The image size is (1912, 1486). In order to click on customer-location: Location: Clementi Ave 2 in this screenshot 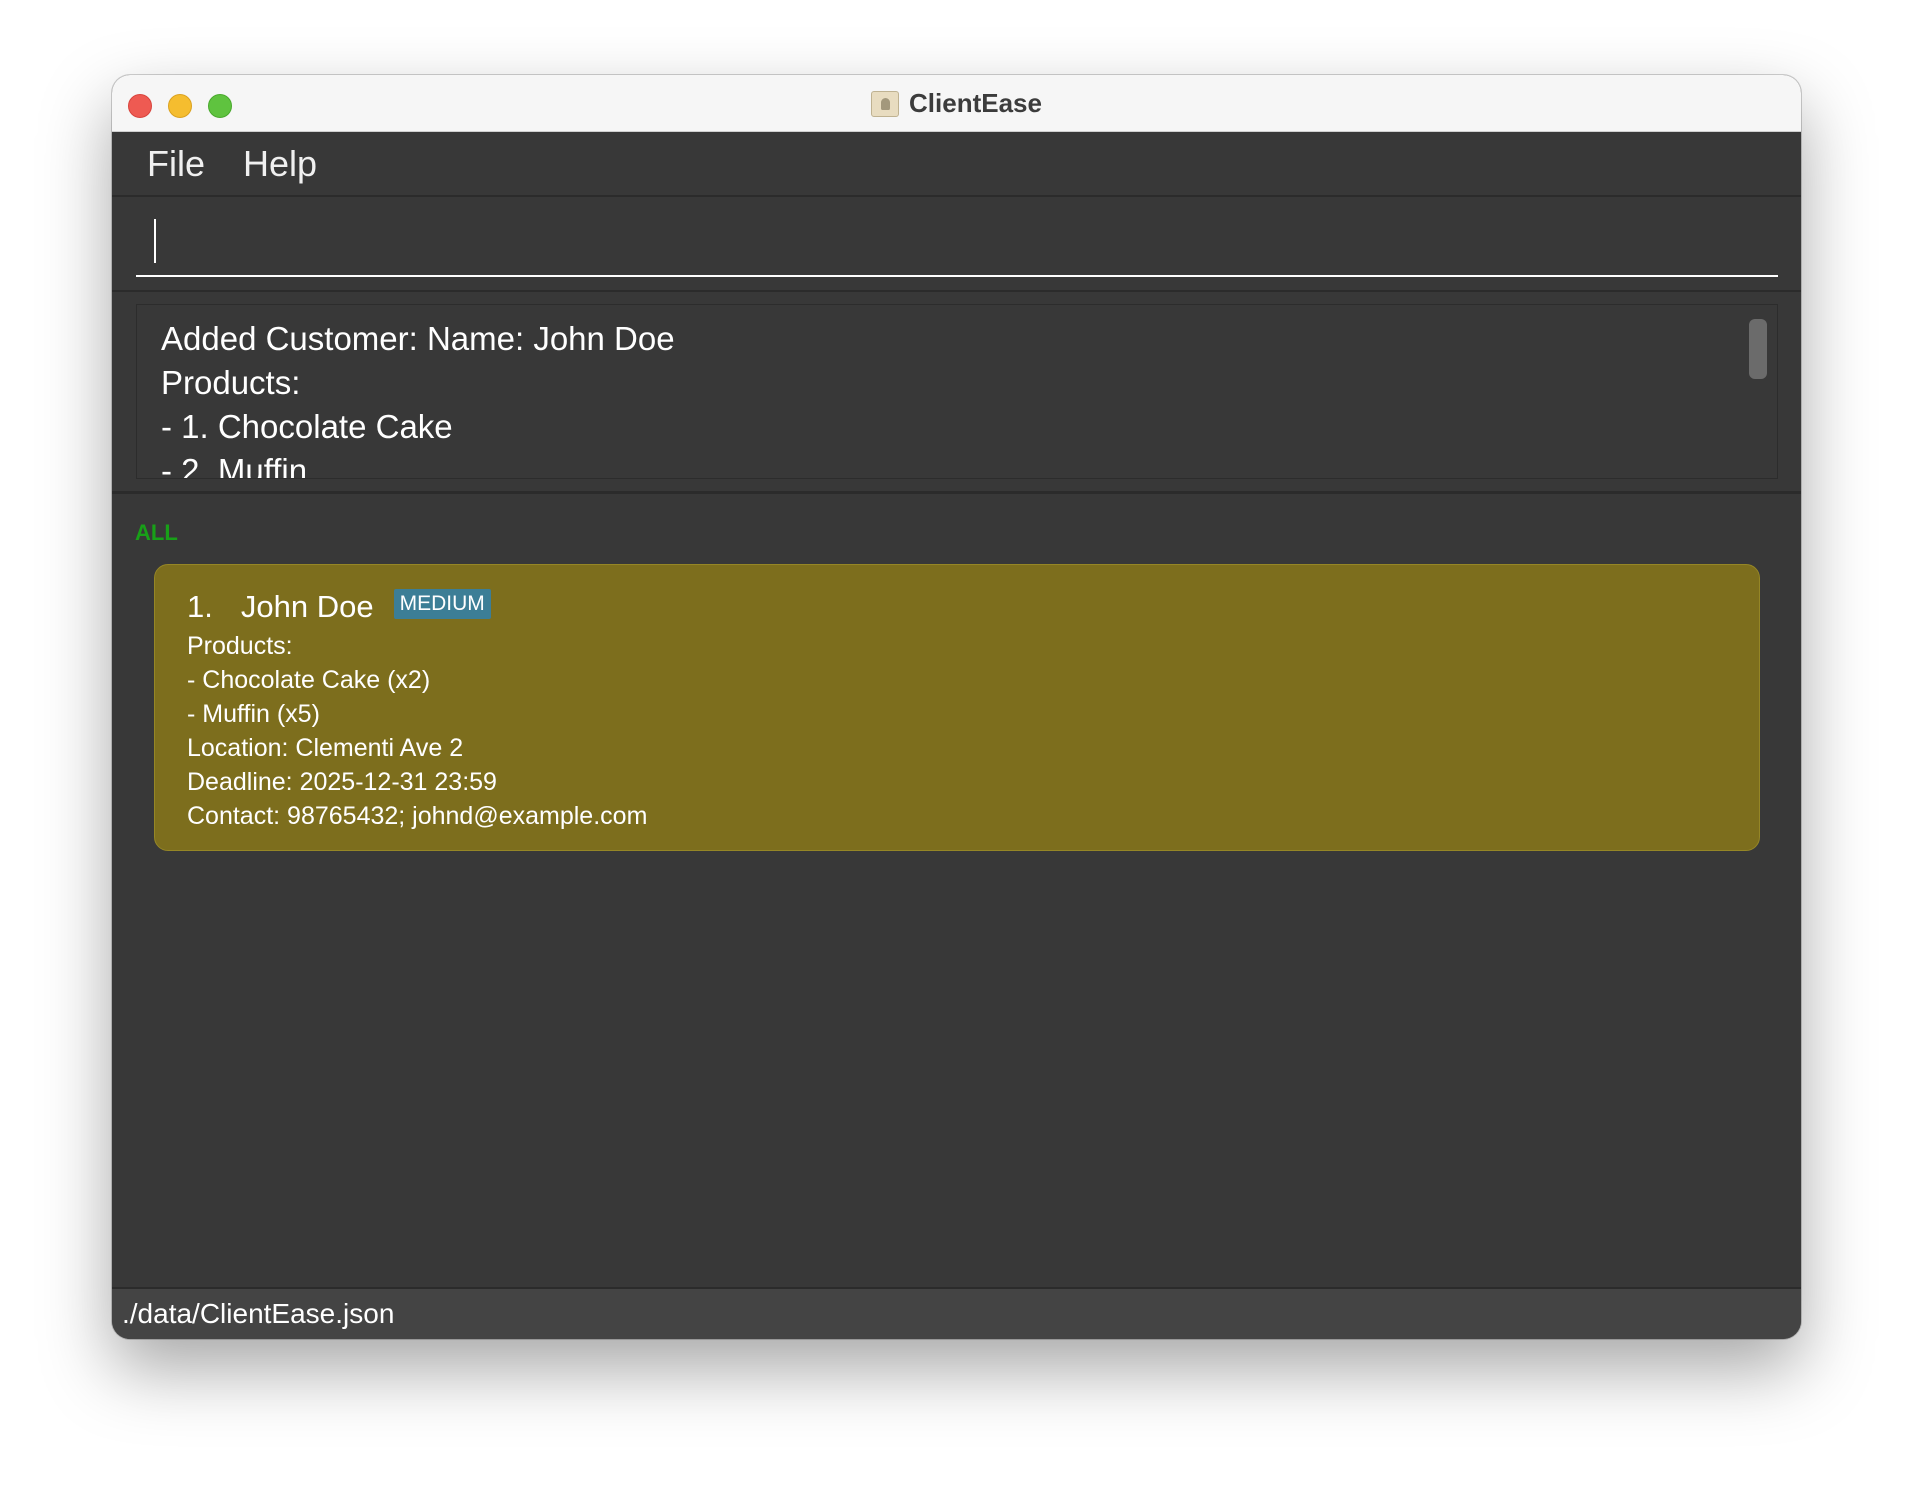, I will do `click(325, 748)`.